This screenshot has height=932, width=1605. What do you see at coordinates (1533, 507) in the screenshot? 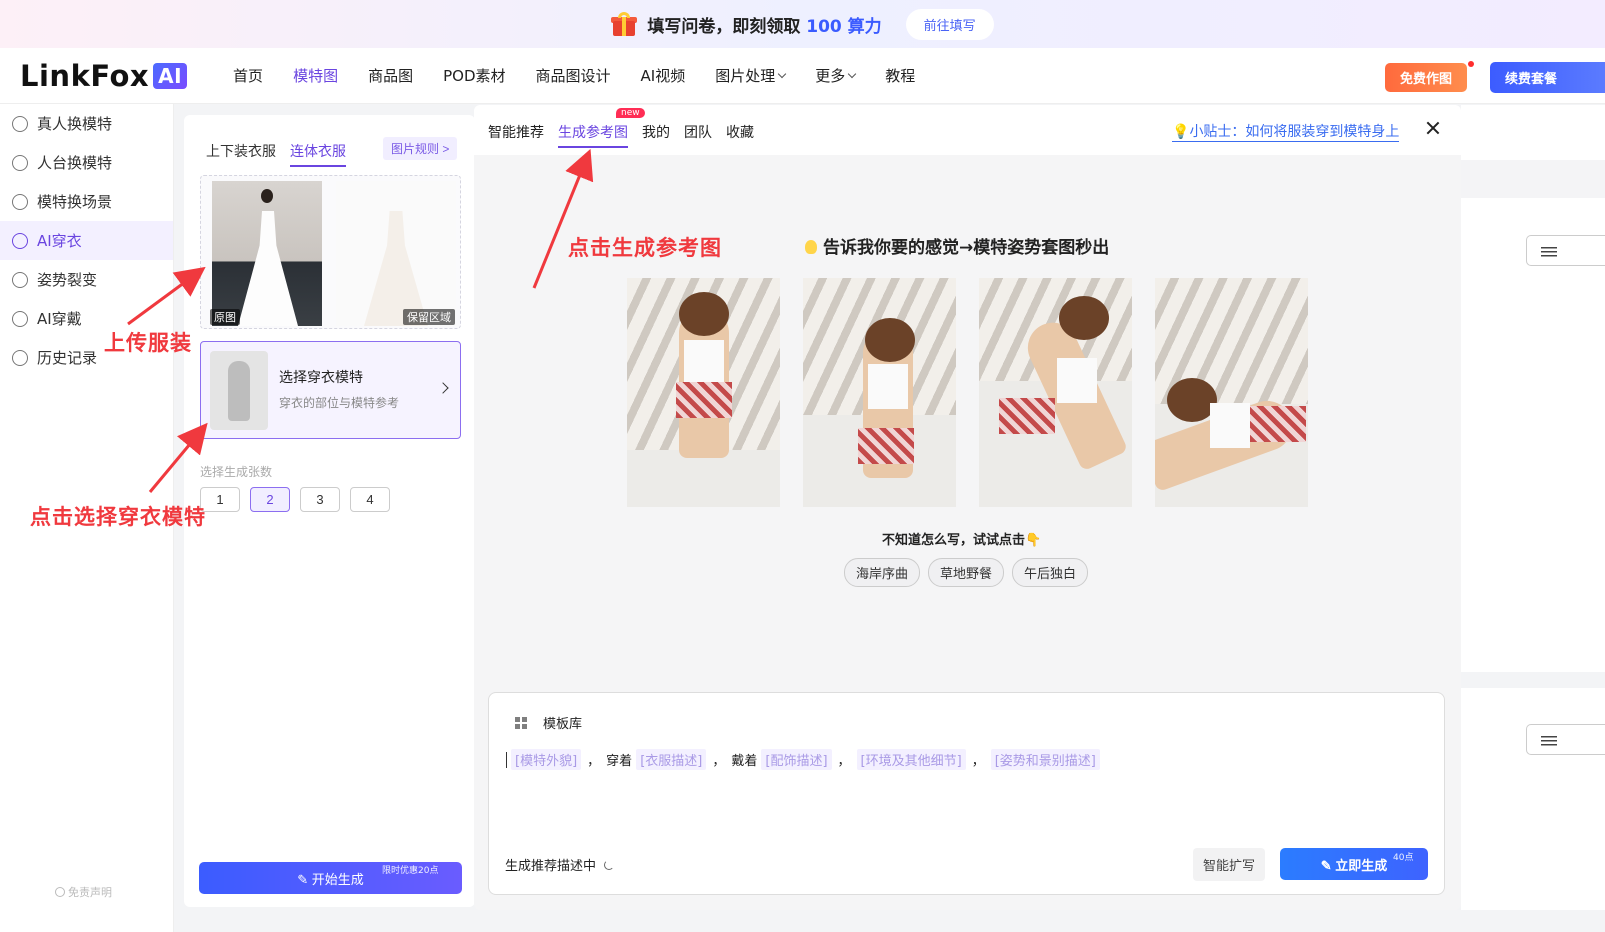
I see `results-area` at bounding box center [1533, 507].